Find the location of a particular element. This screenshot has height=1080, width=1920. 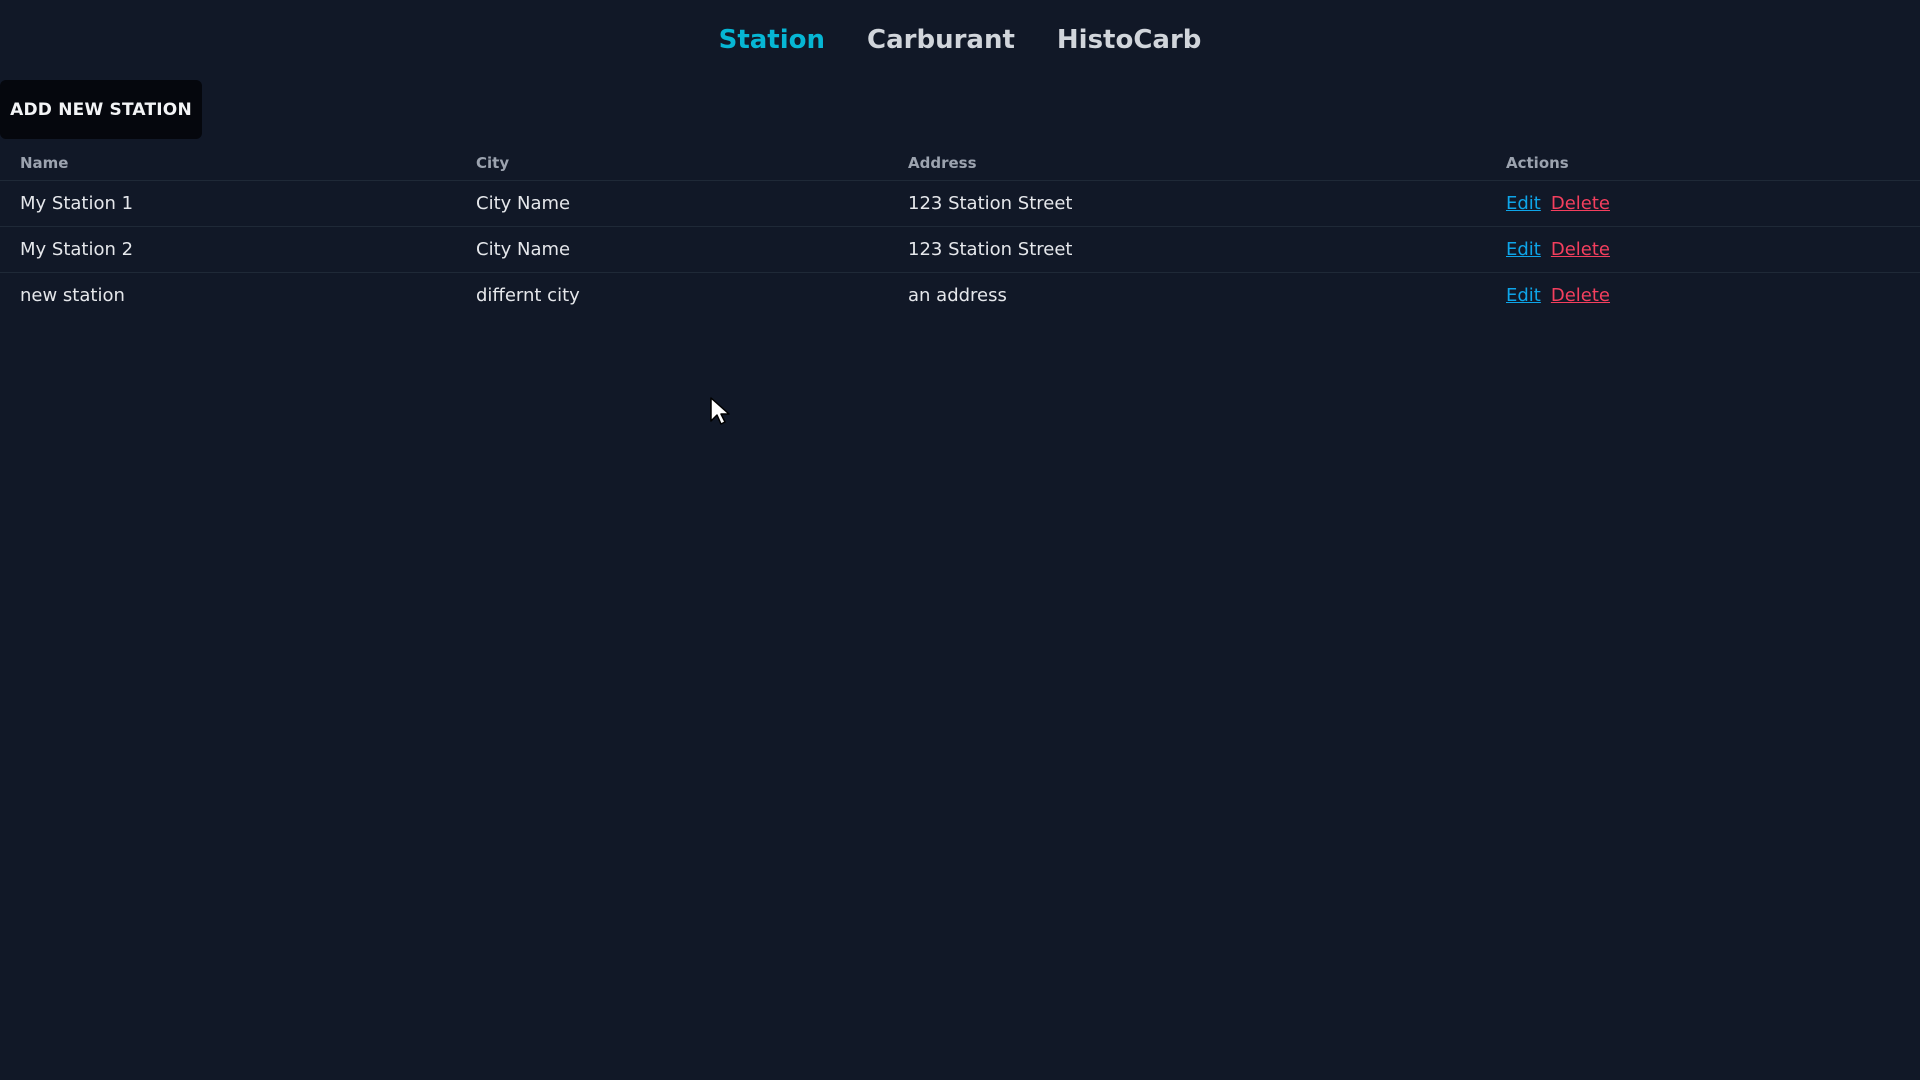

table-header-row: Name City Address Actions is located at coordinates (960, 163).